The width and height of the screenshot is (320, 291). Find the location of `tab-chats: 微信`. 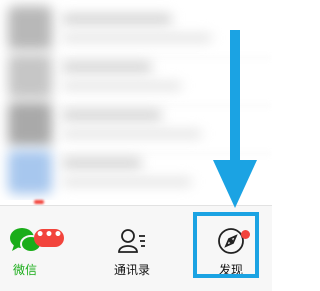

tab-chats: 微信 is located at coordinates (45, 248).